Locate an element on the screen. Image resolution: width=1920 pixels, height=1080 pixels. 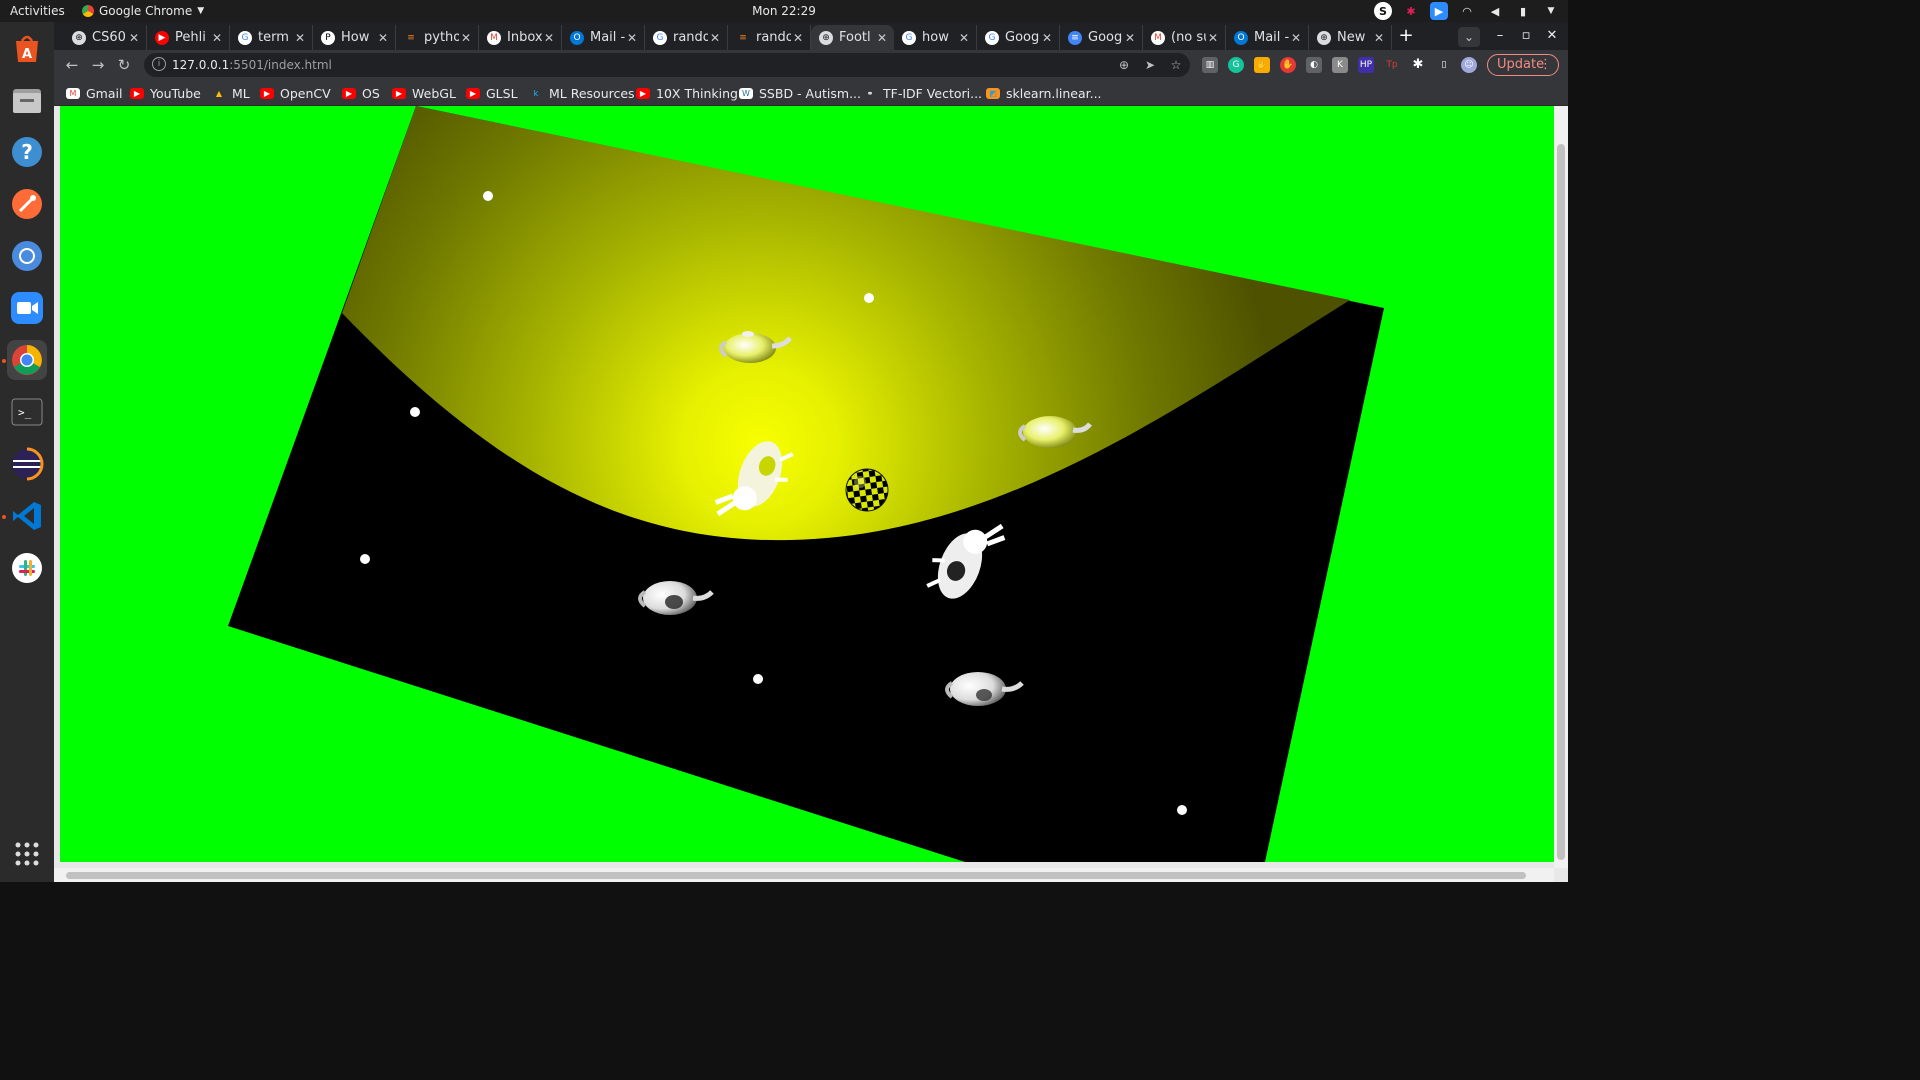
tab: ≡ Goog ✕ is located at coordinates (1101, 37).